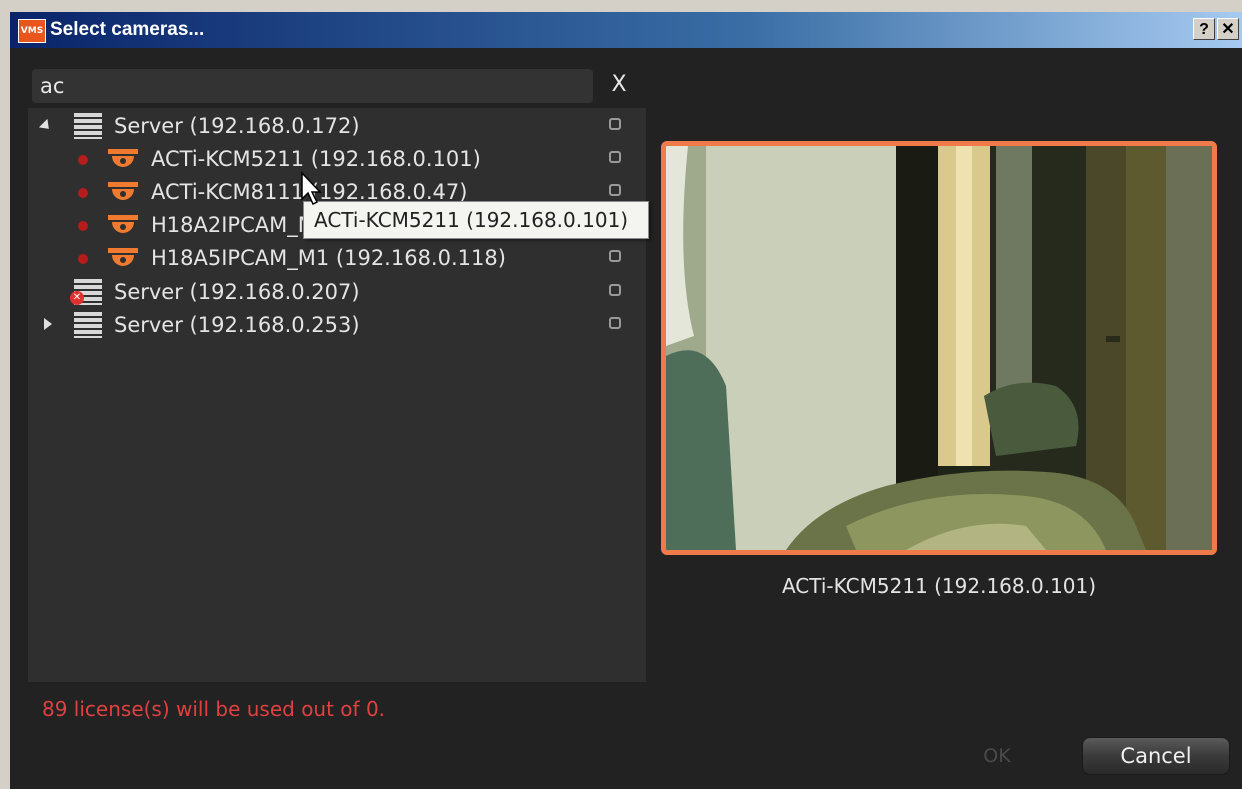  Describe the element at coordinates (626, 30) in the screenshot. I see `title-bar: VMS Select cameras... ? ✕` at that location.